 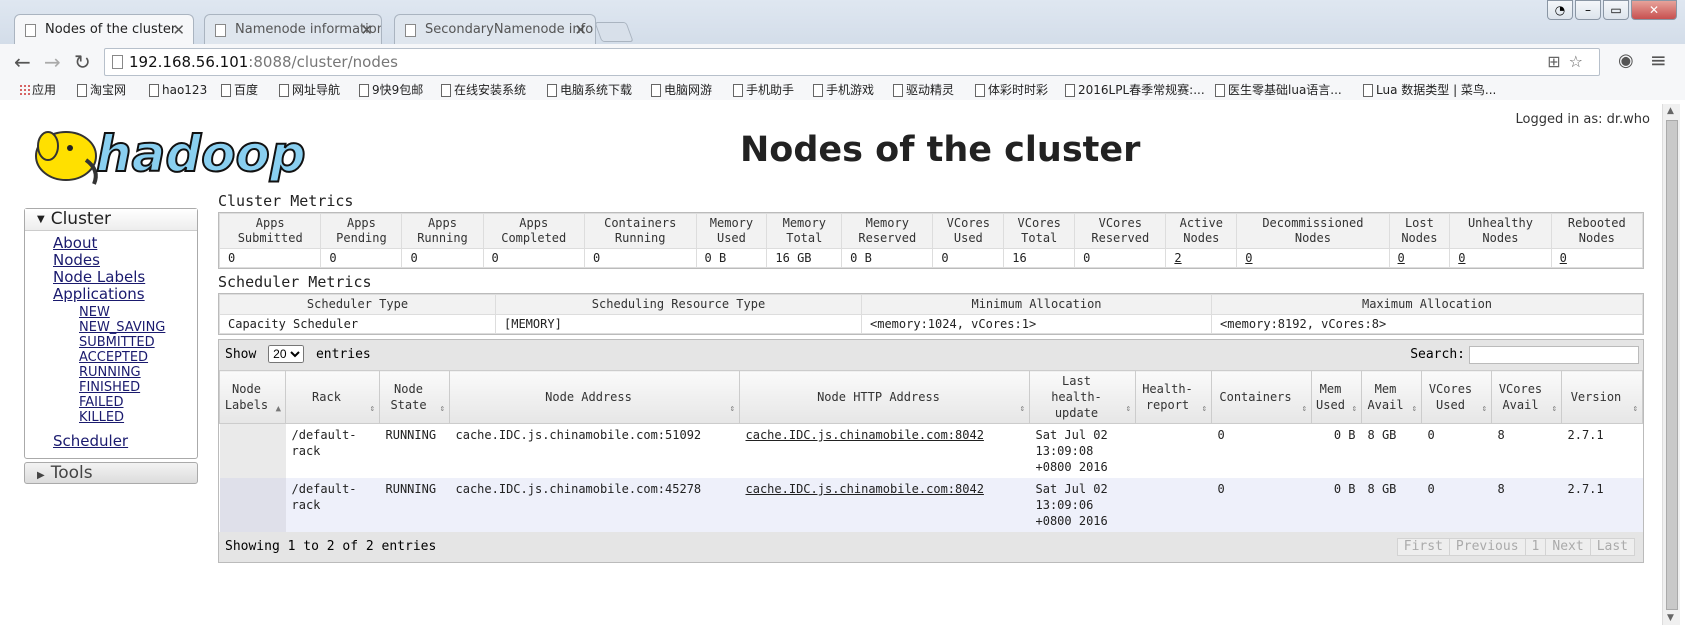 What do you see at coordinates (678, 324) in the screenshot?
I see `scheduler-value: [MEMORY]` at bounding box center [678, 324].